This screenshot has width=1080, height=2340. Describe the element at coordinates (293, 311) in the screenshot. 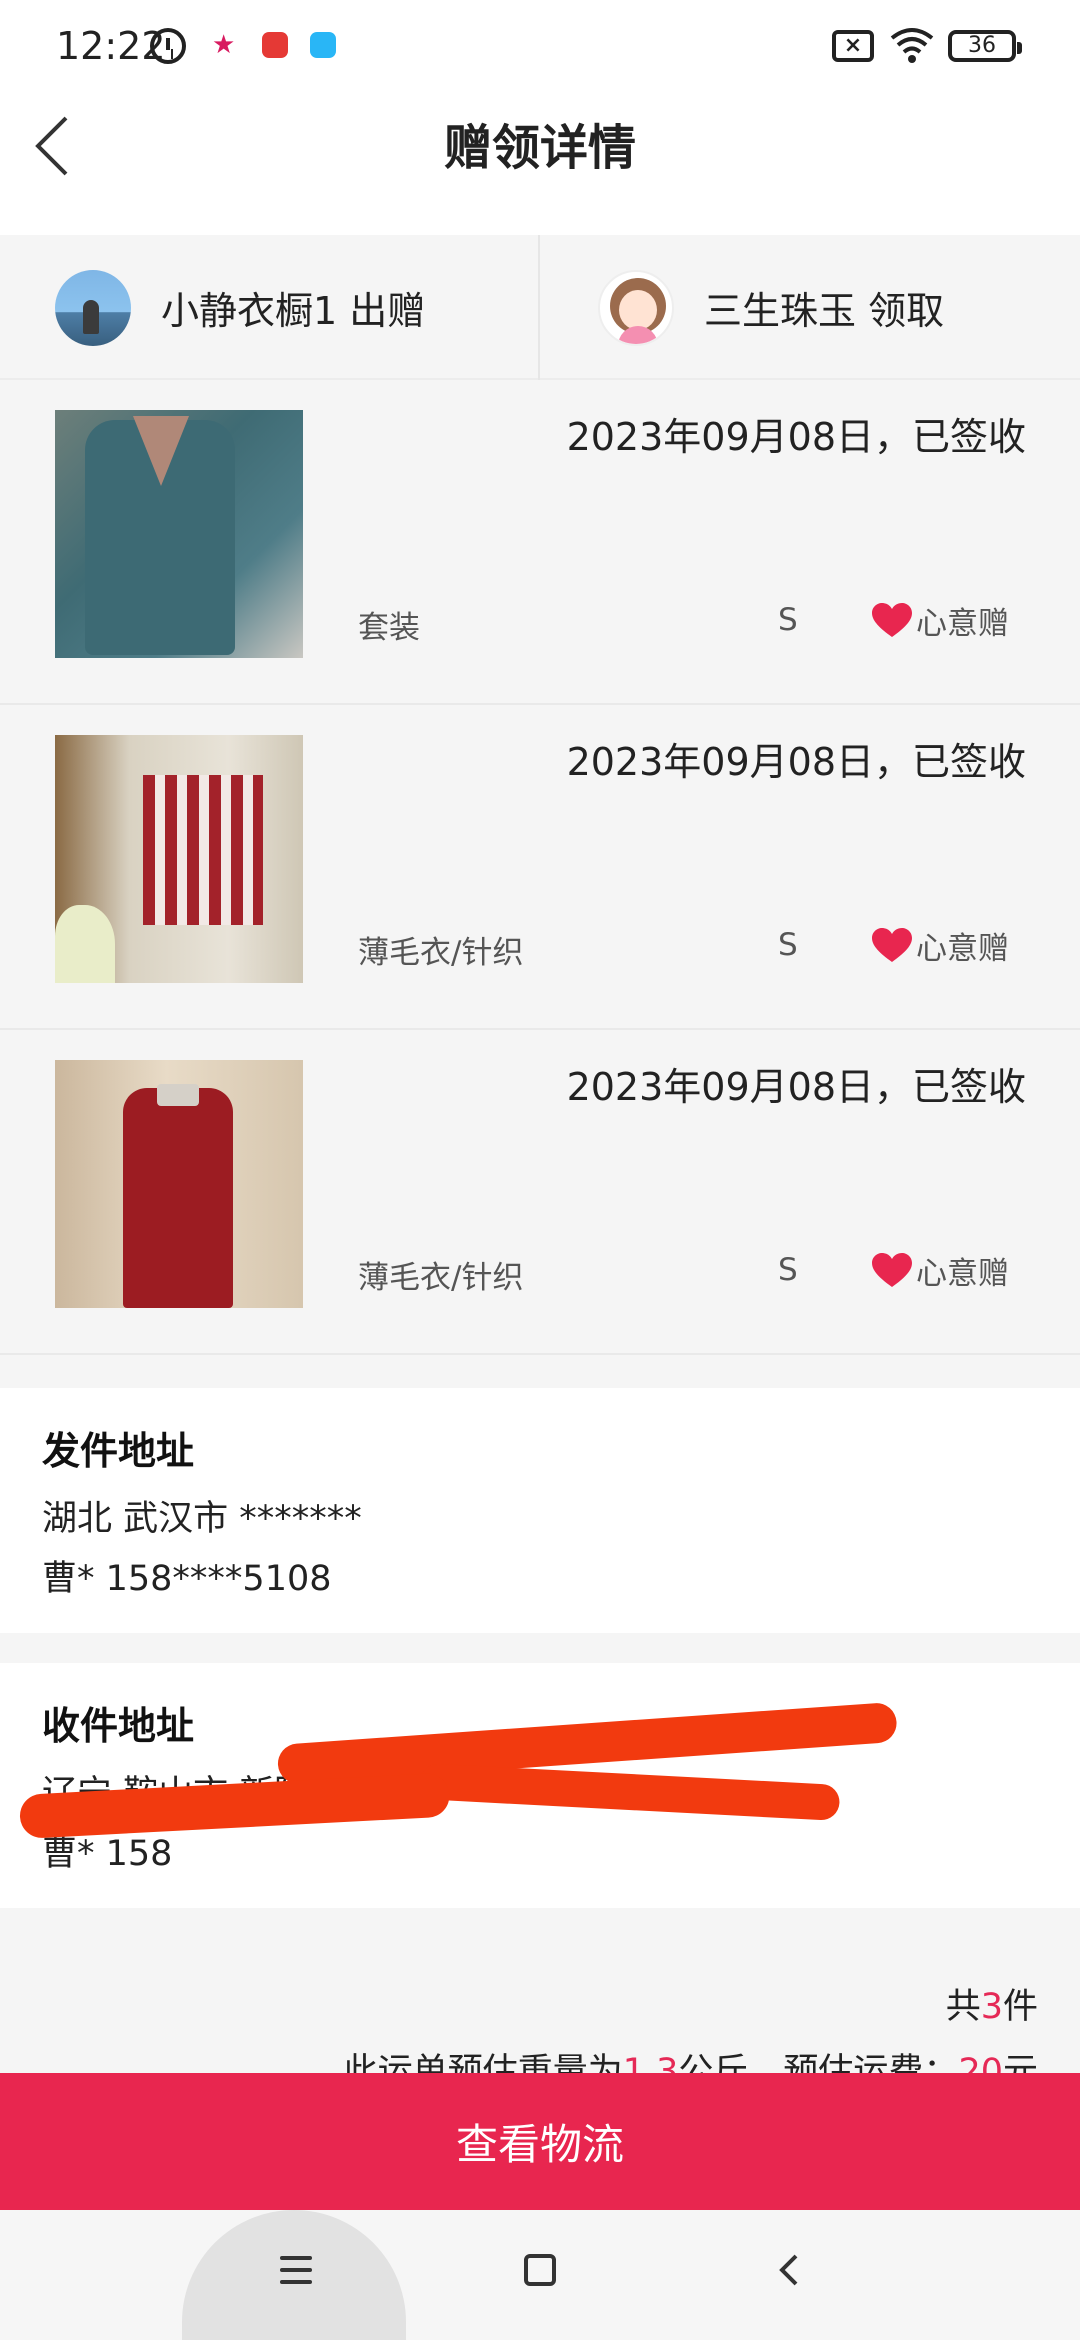

I see `giver-name: 小静衣橱1 出赠` at that location.